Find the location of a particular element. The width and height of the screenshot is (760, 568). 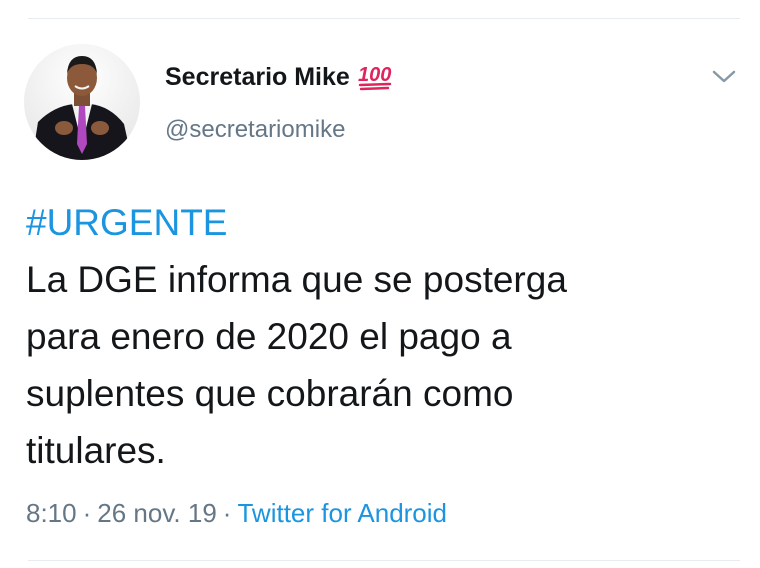

tweet-date: 26 nov. 19 is located at coordinates (157, 513).